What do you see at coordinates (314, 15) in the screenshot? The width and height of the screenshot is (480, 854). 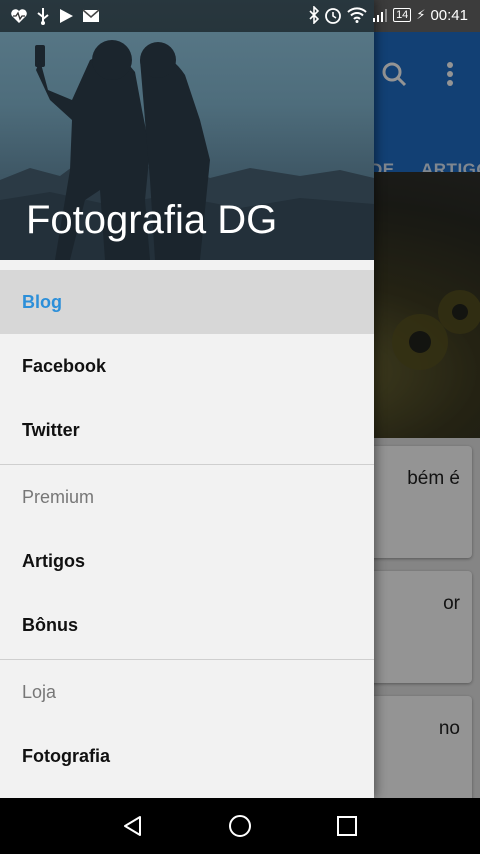 I see `bluetooth-icon` at bounding box center [314, 15].